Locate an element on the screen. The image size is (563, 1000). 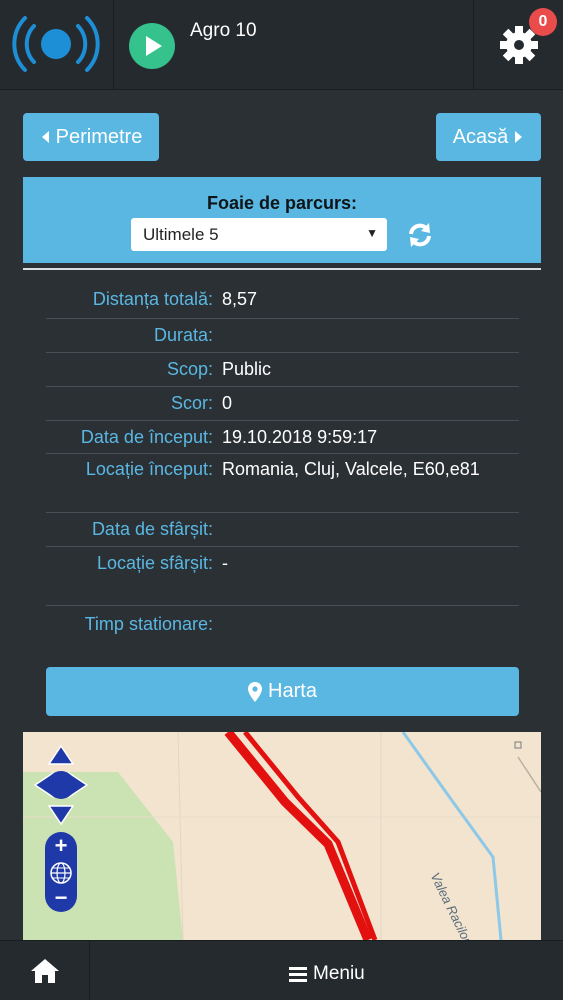
play-button is located at coordinates (152, 46).